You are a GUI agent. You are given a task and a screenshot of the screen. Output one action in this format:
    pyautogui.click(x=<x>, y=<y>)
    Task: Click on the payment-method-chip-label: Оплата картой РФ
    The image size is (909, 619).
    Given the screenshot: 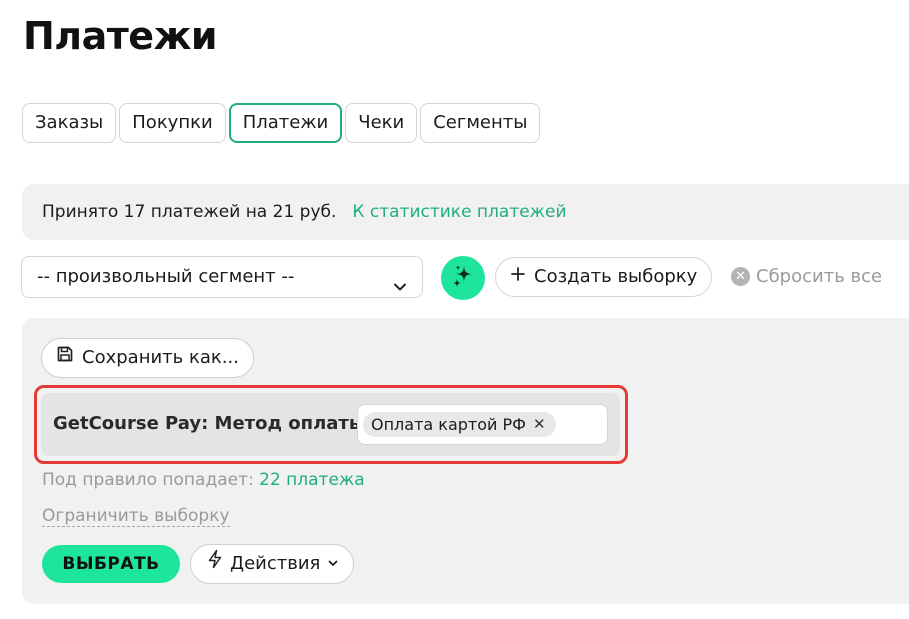 What is the action you would take?
    pyautogui.click(x=448, y=424)
    